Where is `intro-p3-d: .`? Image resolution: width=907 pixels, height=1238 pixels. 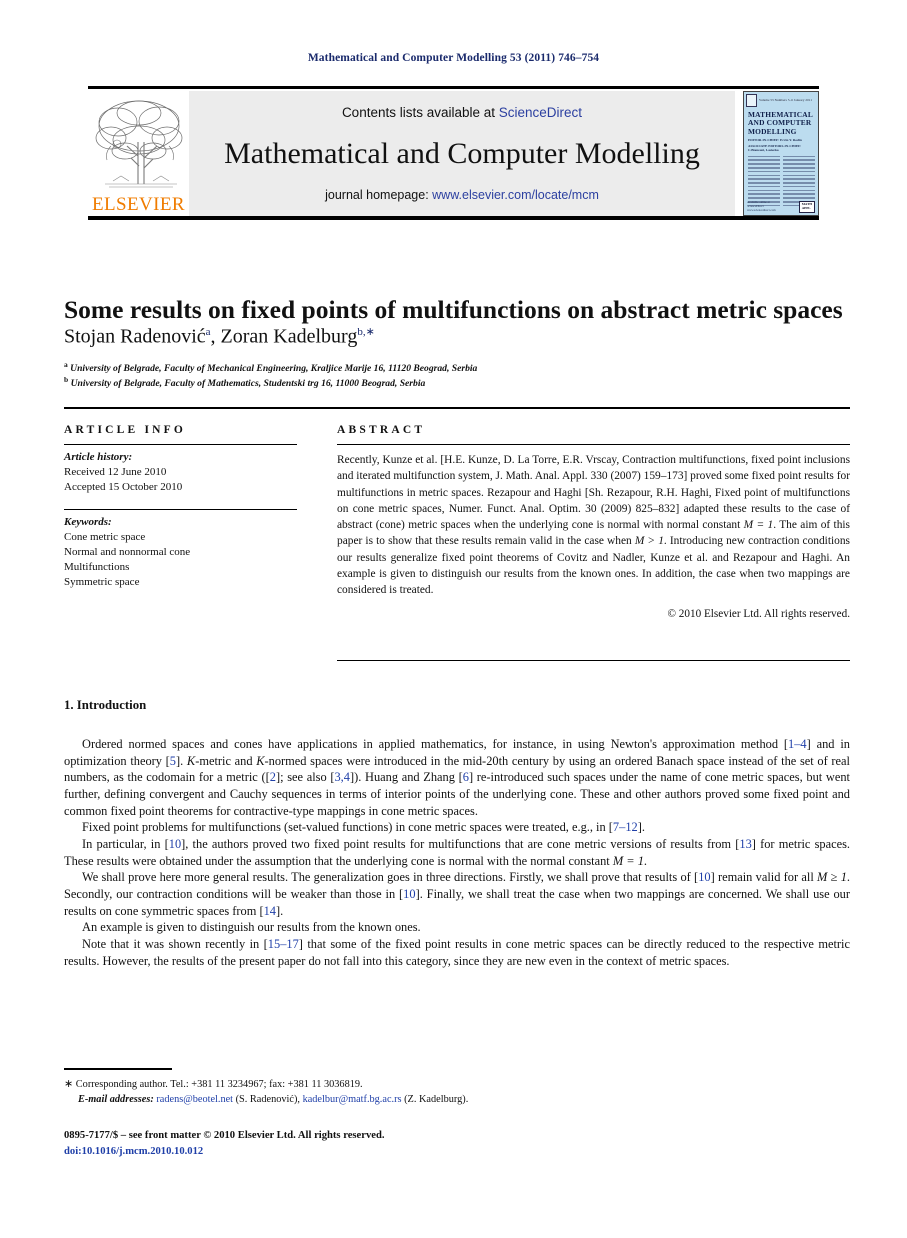
intro-p3-d: . is located at coordinates (645, 860).